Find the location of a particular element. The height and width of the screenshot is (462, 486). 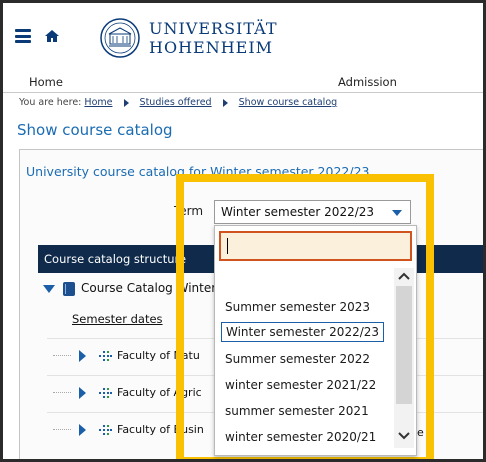

nav-admission-link: Admission is located at coordinates (367, 82).